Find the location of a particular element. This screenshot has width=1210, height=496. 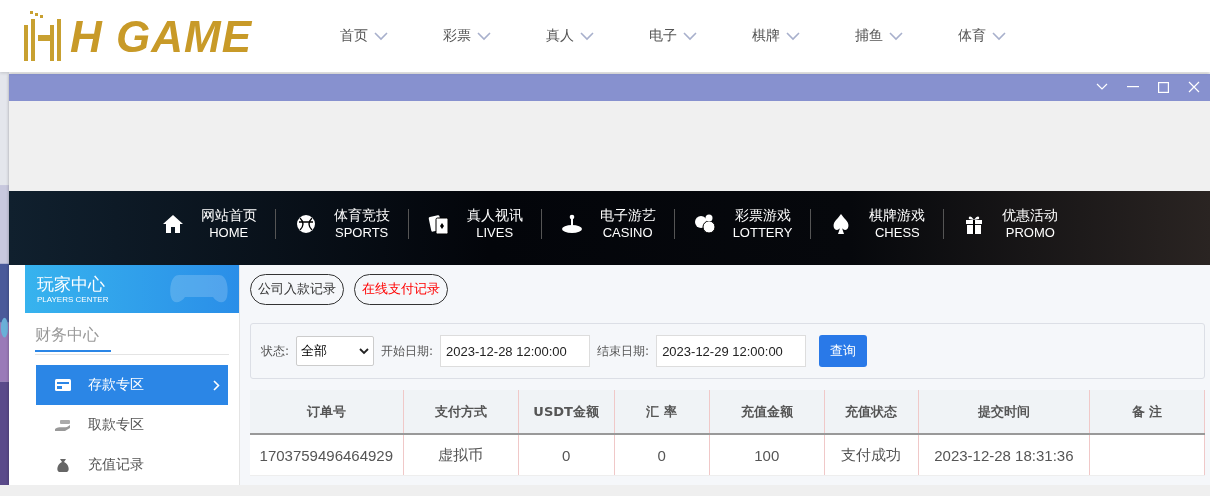

end-date-field: 2023-12-29 12:00:00 is located at coordinates (731, 351).